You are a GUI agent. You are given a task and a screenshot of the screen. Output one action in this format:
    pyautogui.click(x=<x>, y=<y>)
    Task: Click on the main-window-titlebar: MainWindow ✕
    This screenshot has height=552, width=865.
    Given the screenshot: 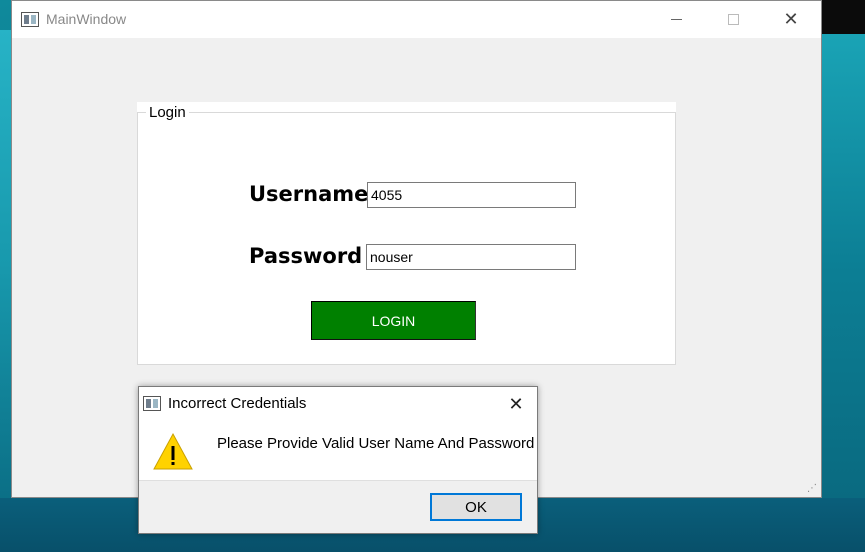 What is the action you would take?
    pyautogui.click(x=416, y=19)
    